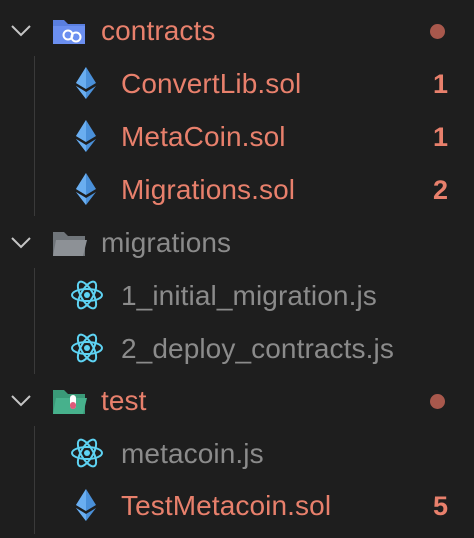  Describe the element at coordinates (70, 402) in the screenshot. I see `folder-test-icon` at that location.